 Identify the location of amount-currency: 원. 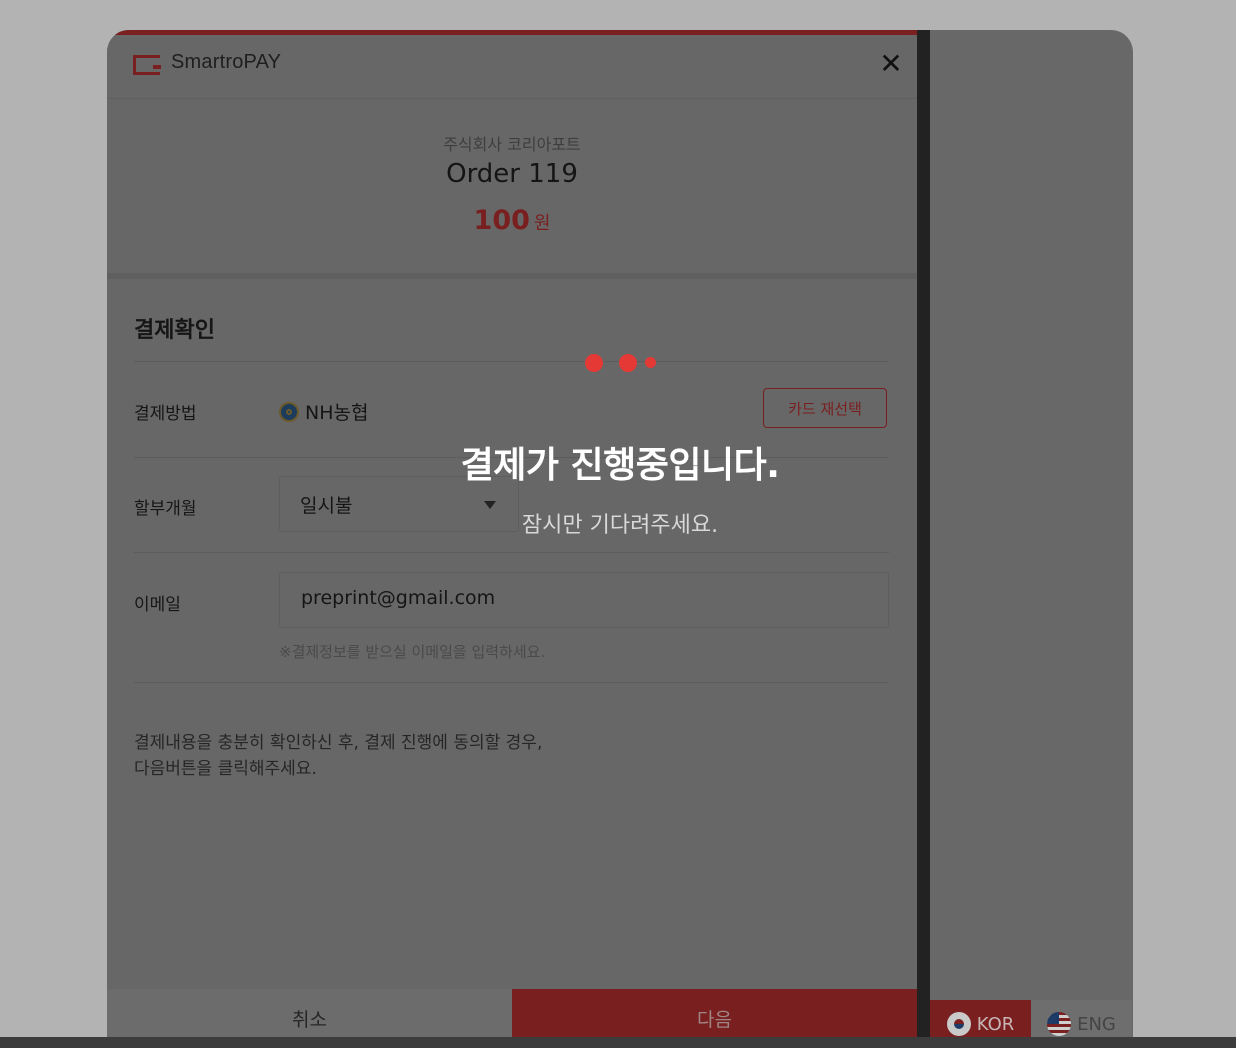
(542, 223).